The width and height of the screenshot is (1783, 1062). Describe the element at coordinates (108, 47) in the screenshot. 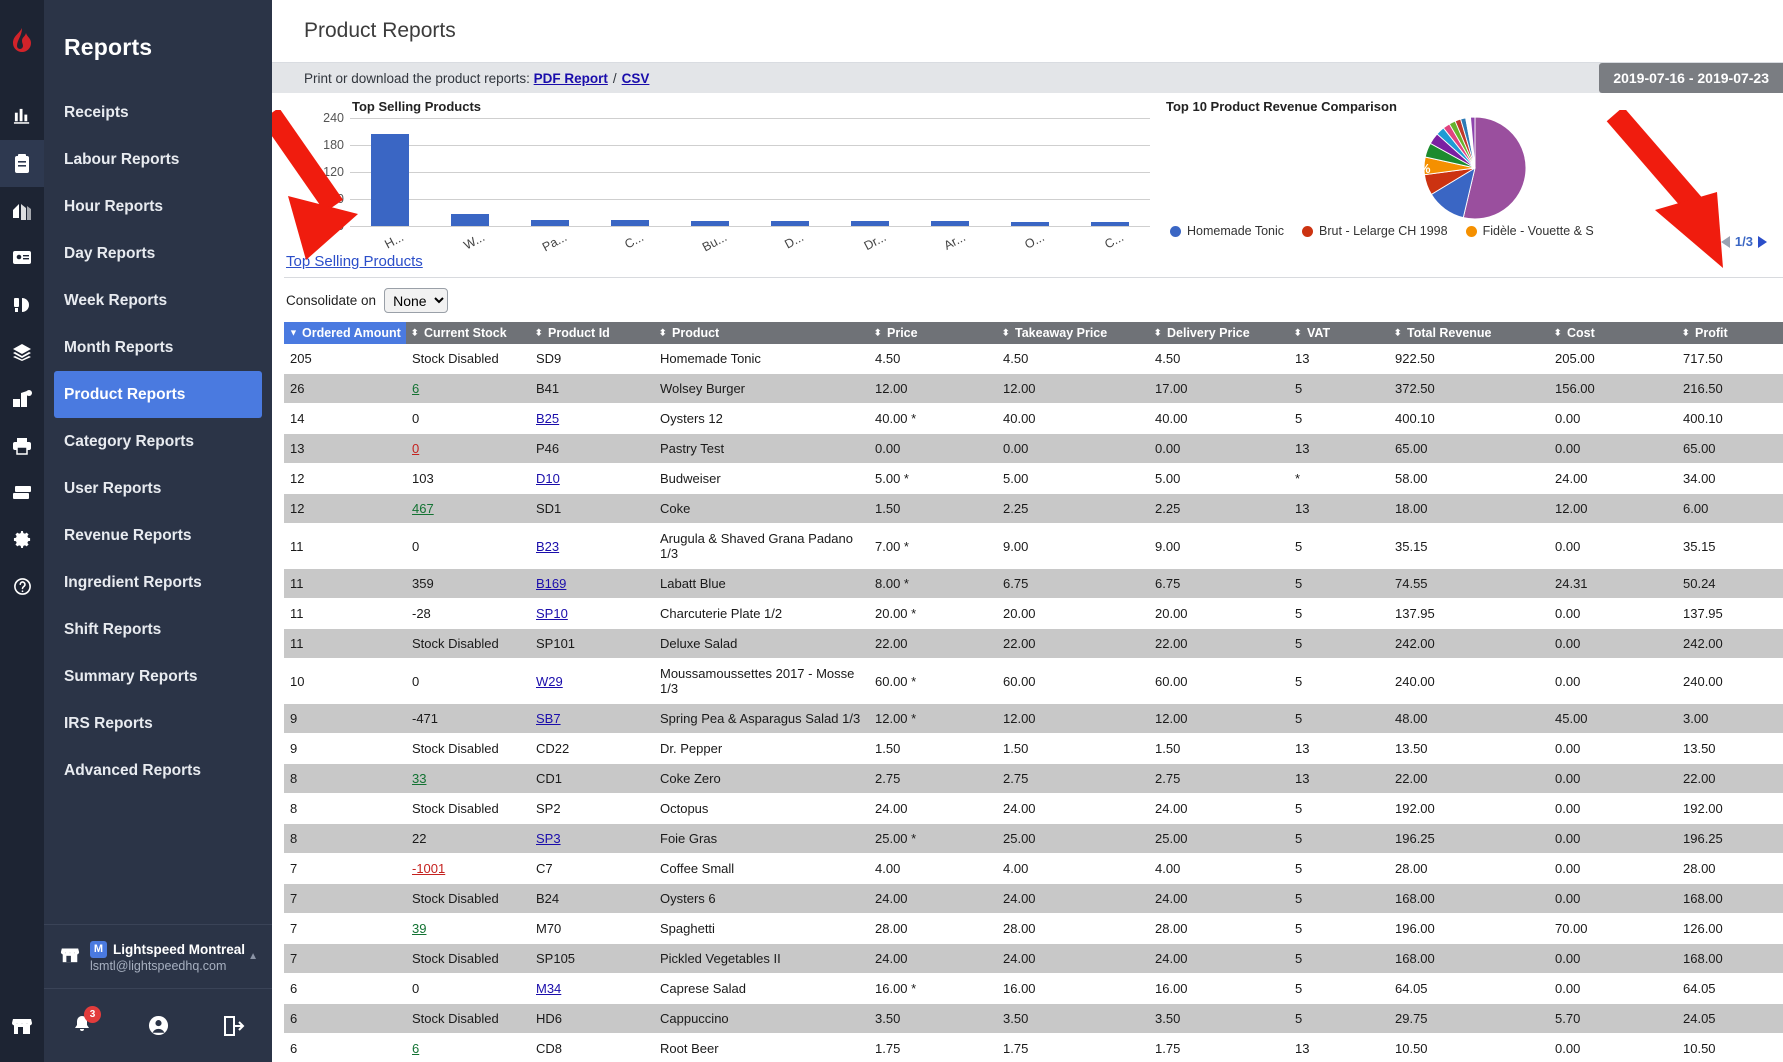

I see `sidebar-title: Reports` at that location.